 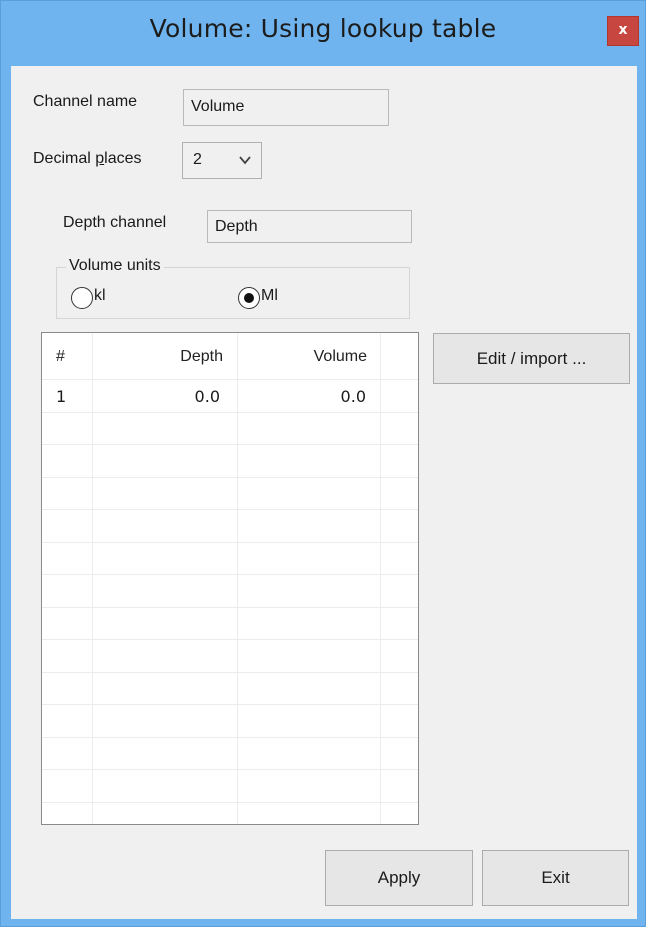 I want to click on apply-button: Apply, so click(x=399, y=878).